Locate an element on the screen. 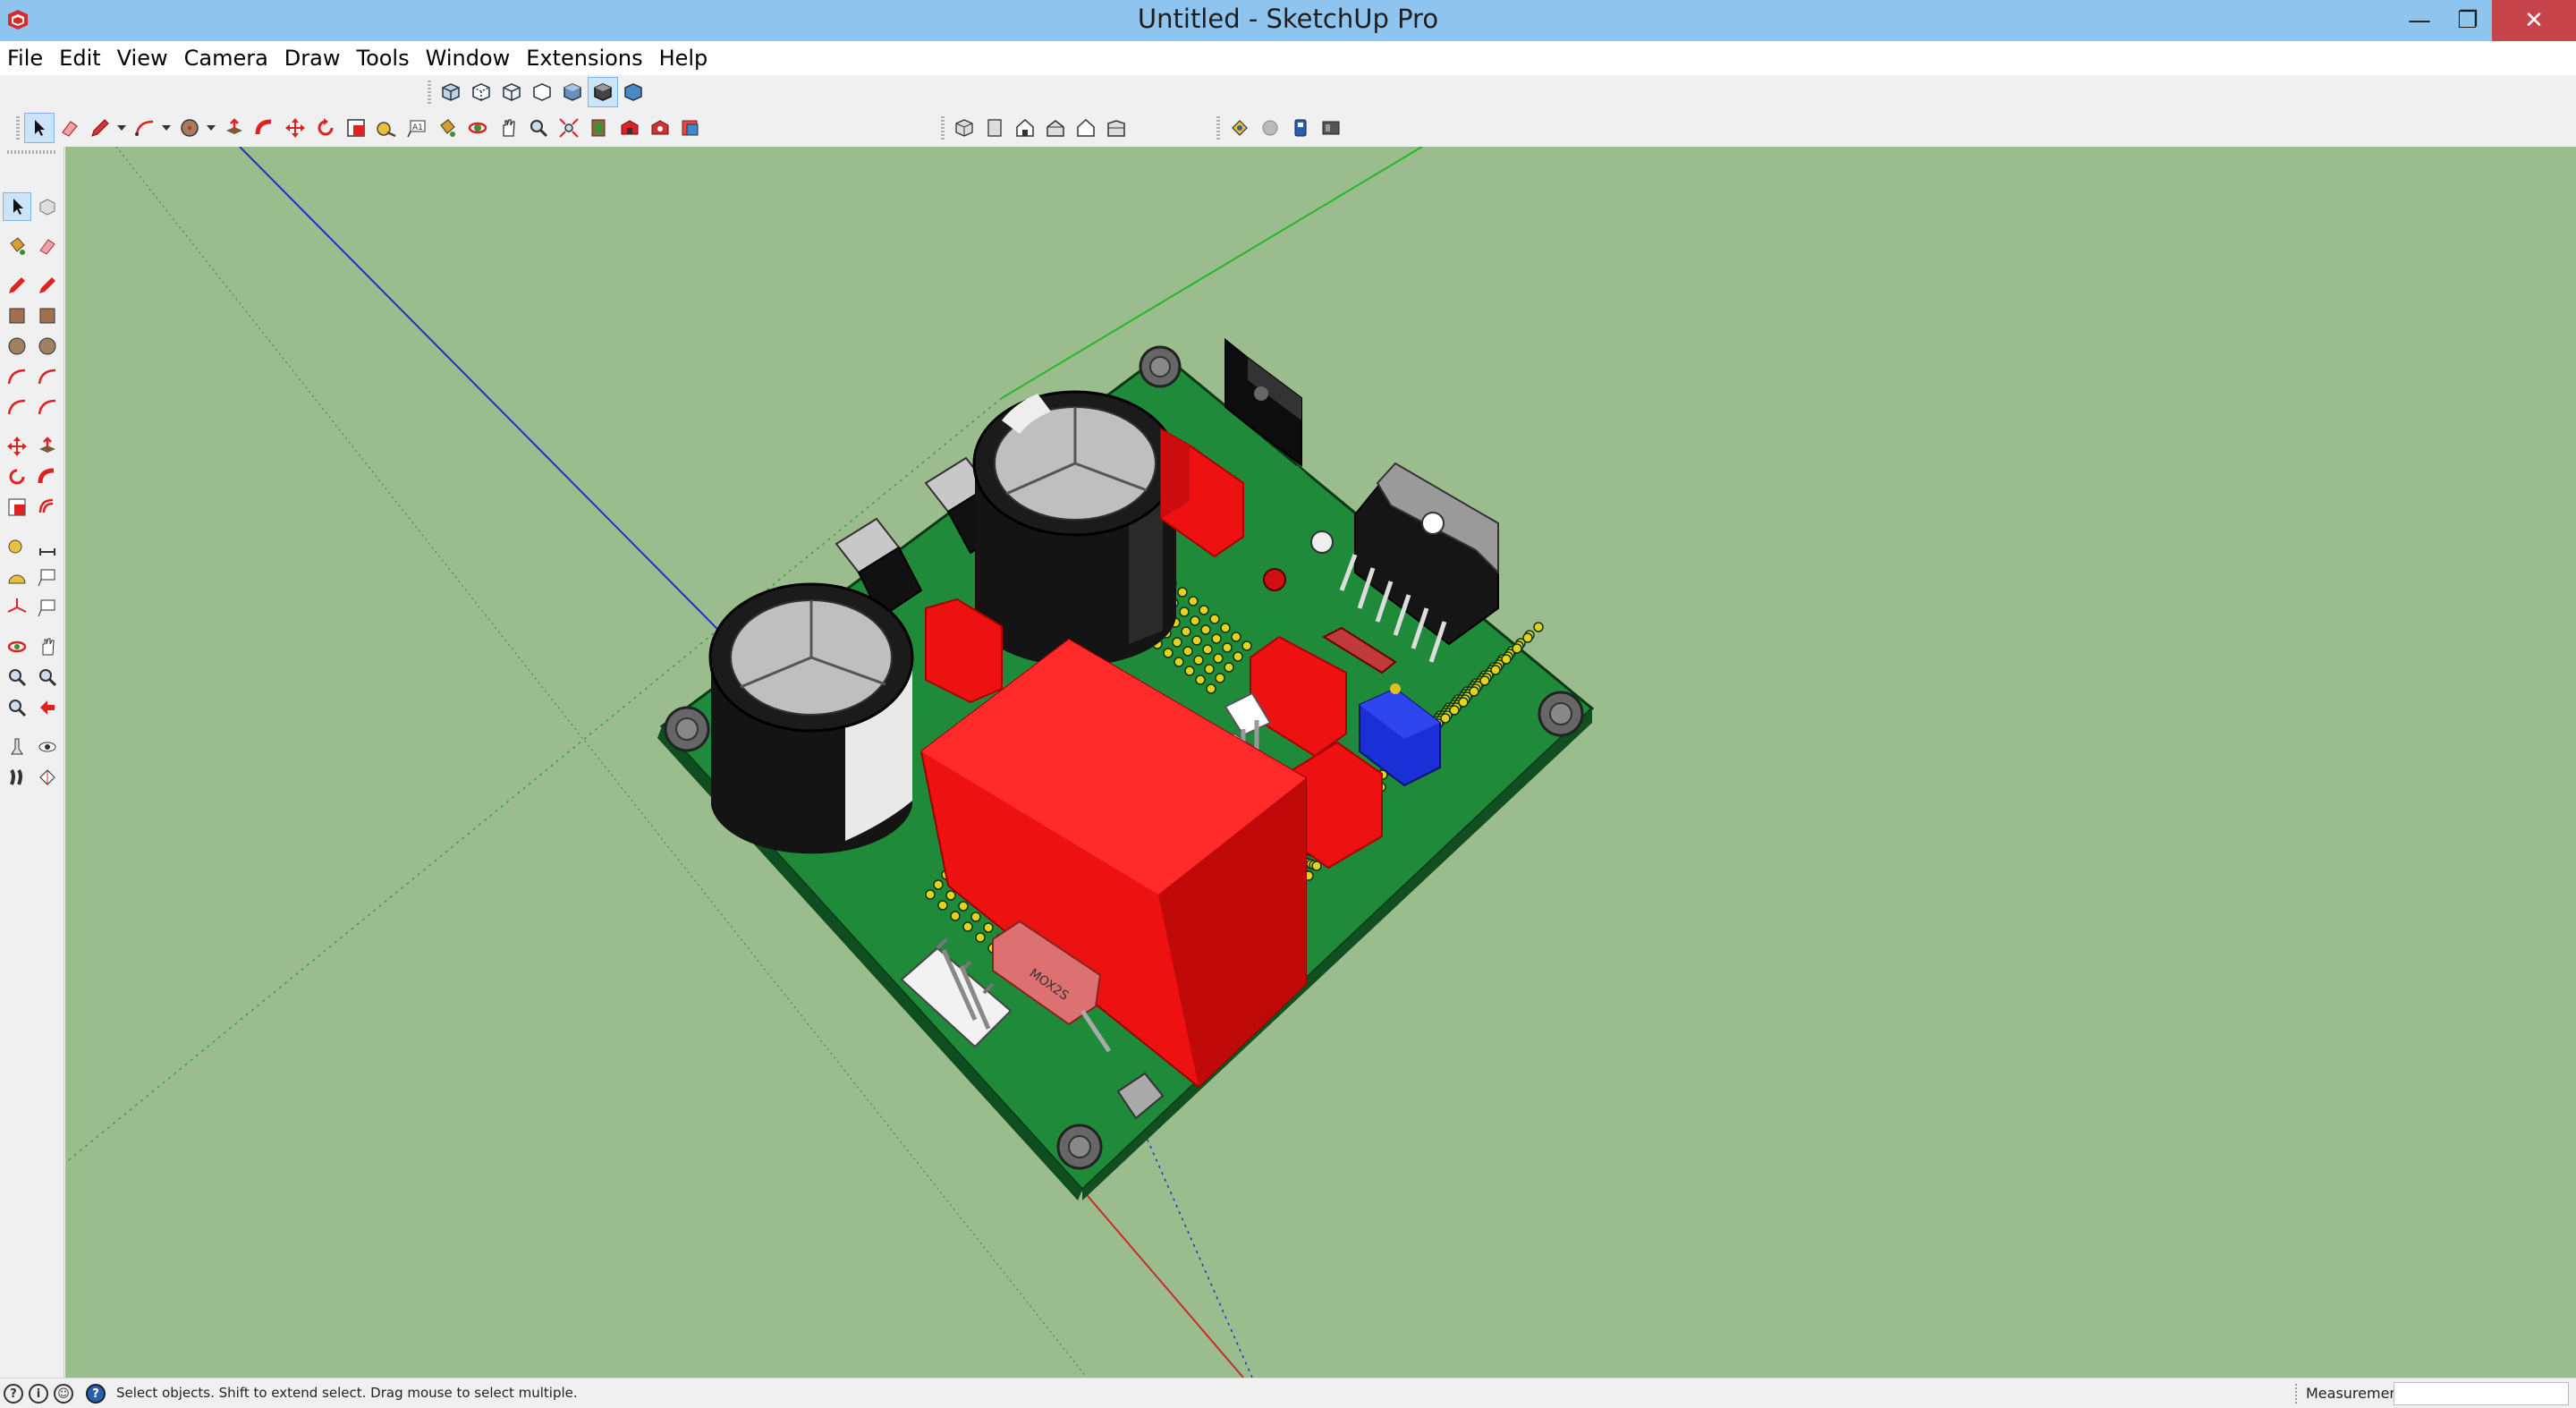 Image resolution: width=2576 pixels, height=1408 pixels. credits-icon: i is located at coordinates (38, 1394).